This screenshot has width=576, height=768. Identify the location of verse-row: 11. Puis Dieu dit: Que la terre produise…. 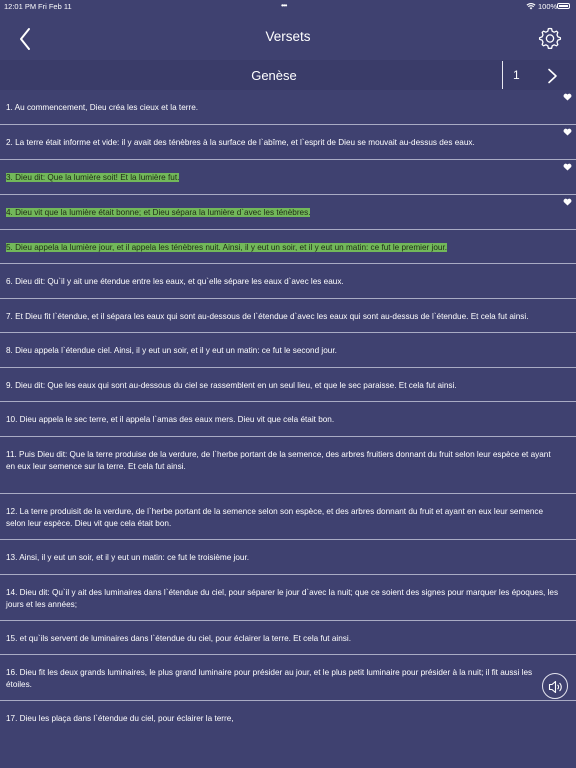
(288, 465).